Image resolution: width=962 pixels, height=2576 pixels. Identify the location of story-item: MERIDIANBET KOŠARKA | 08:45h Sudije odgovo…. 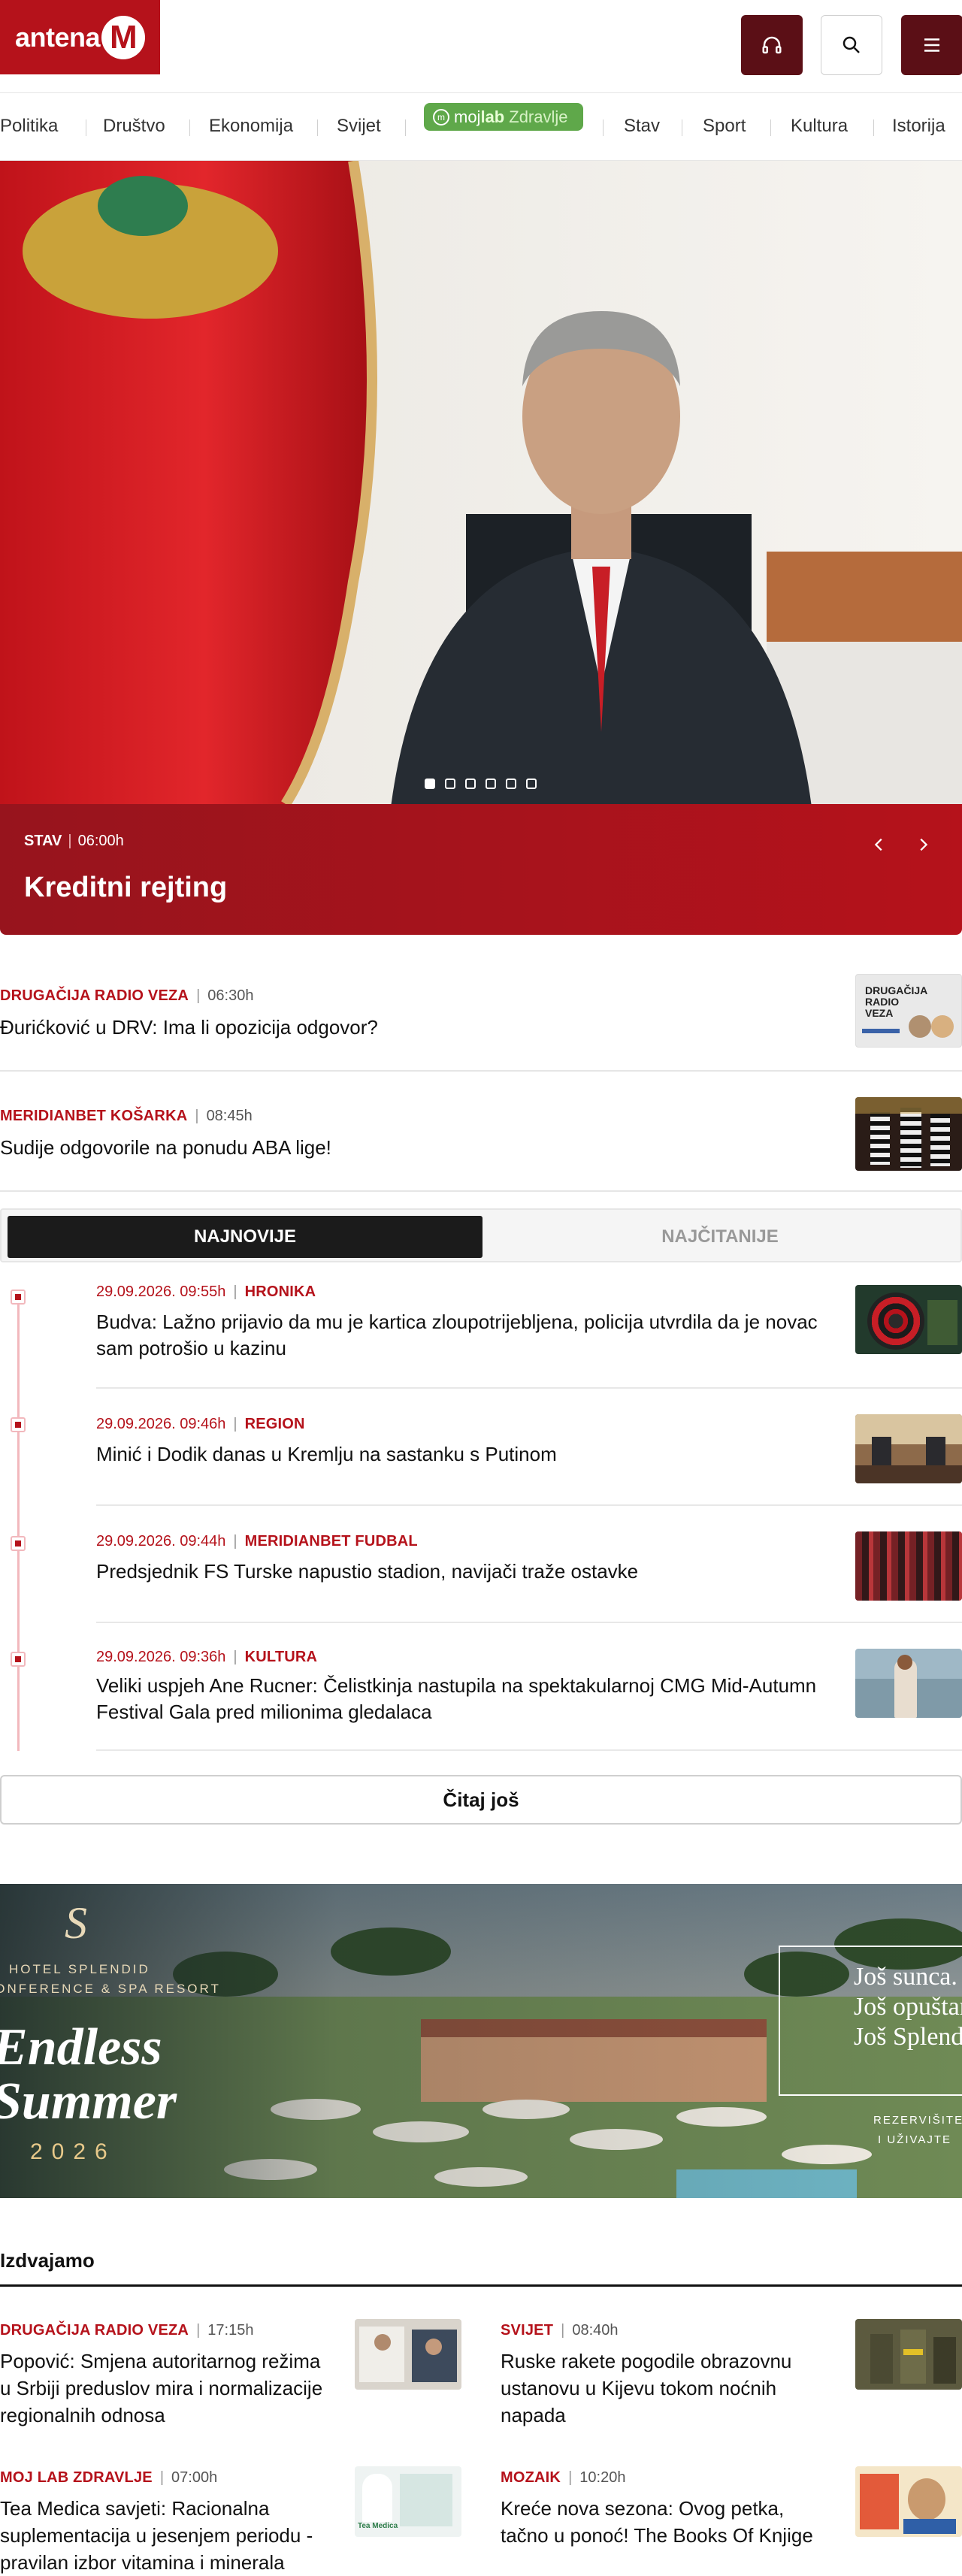
(481, 1132).